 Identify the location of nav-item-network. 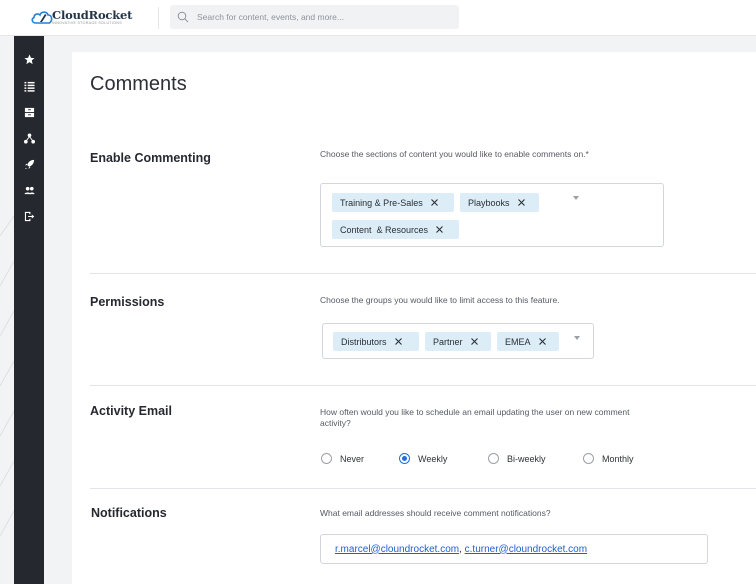
(29, 138).